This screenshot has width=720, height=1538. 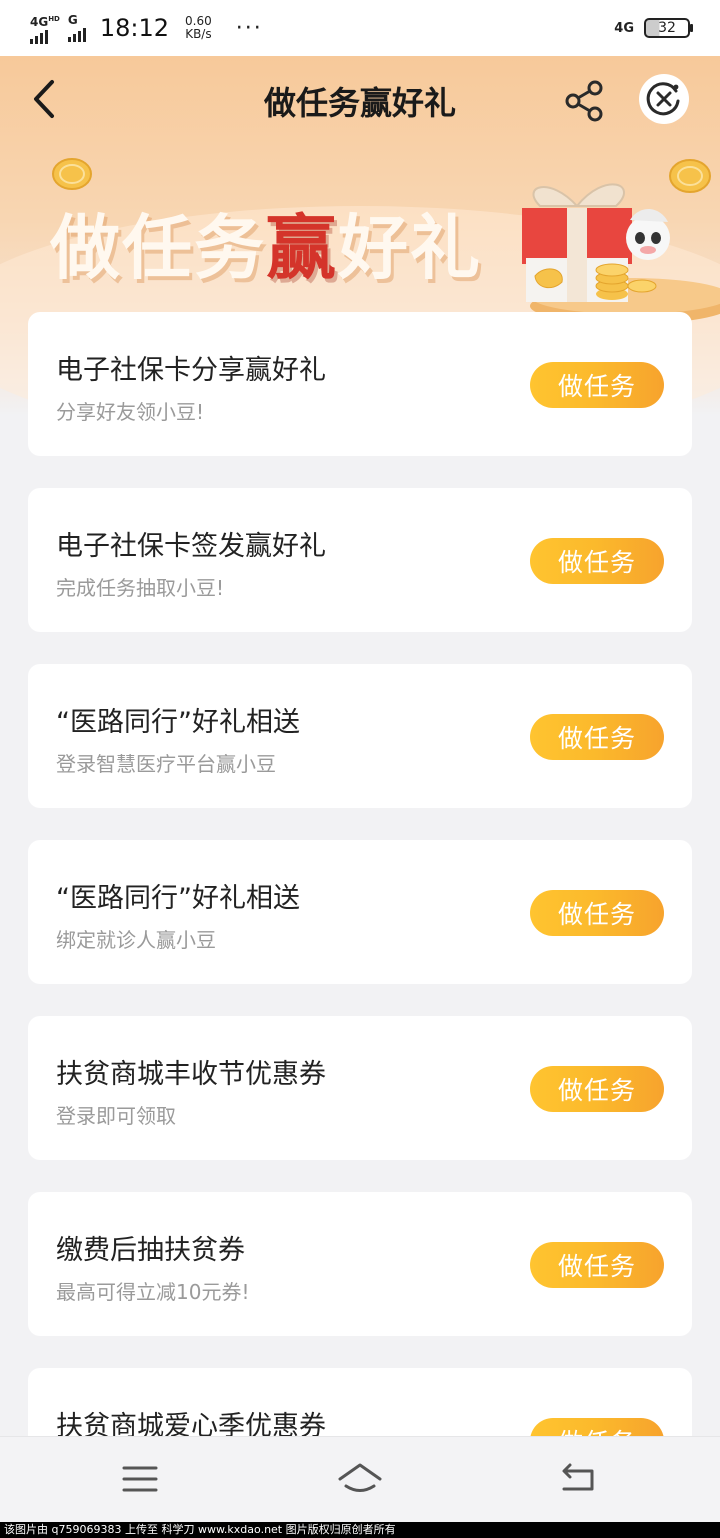 I want to click on network-speed: 0.60 KB/s, so click(x=198, y=28).